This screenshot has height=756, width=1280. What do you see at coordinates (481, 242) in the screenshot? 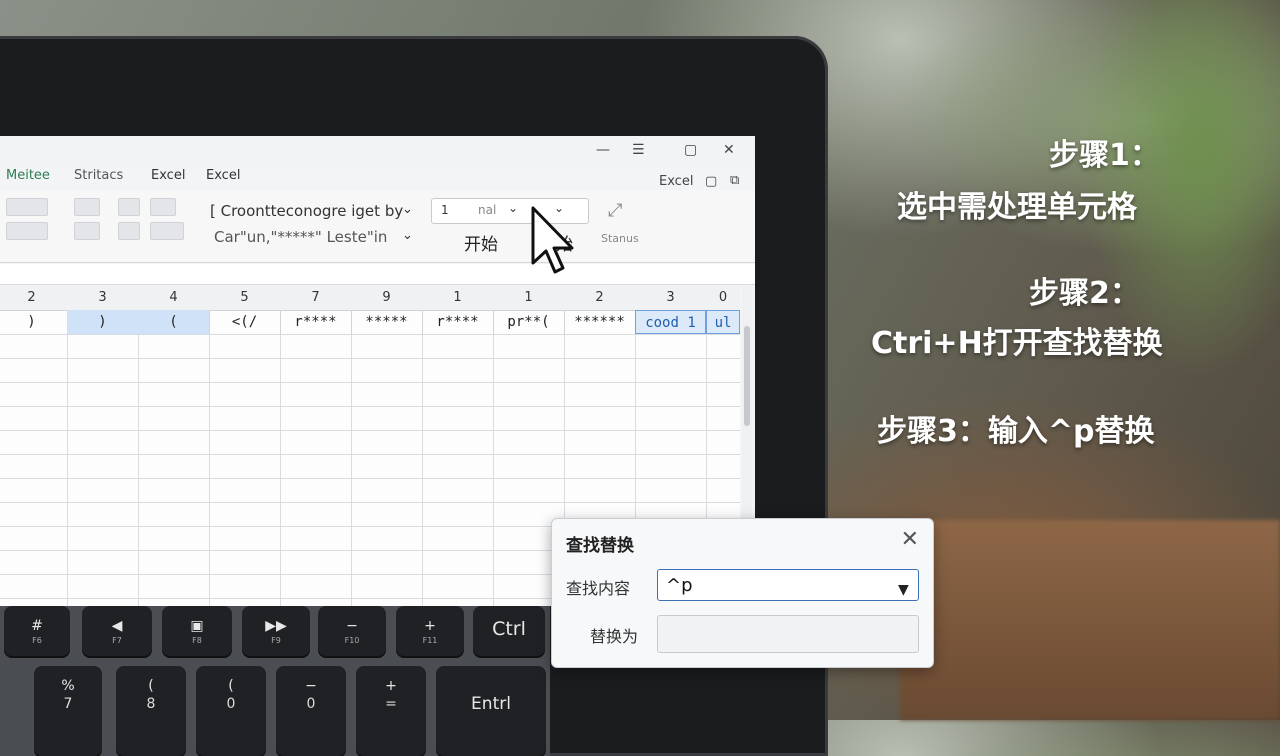
I see `start-button-1: 开始` at bounding box center [481, 242].